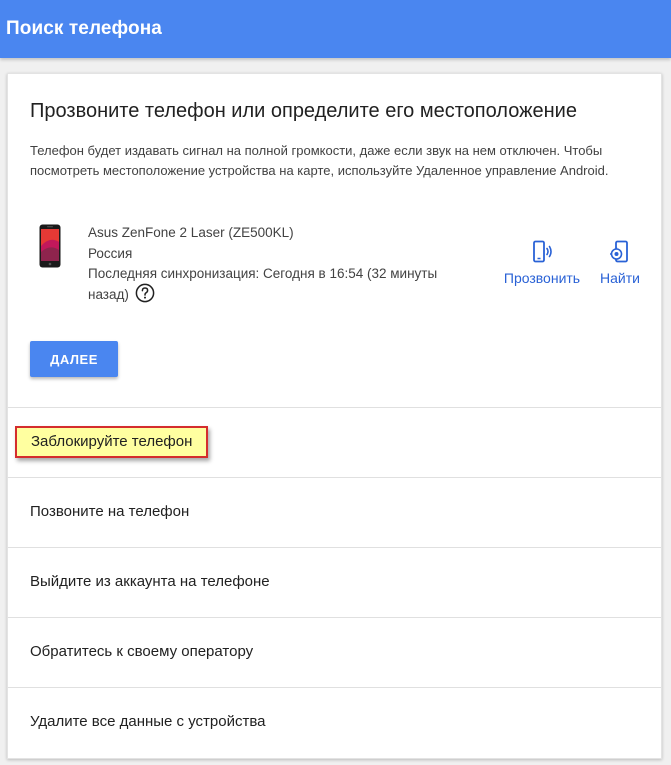 The height and width of the screenshot is (765, 671). What do you see at coordinates (148, 721) in the screenshot?
I see `option-label: Удалите все данные с устройства` at bounding box center [148, 721].